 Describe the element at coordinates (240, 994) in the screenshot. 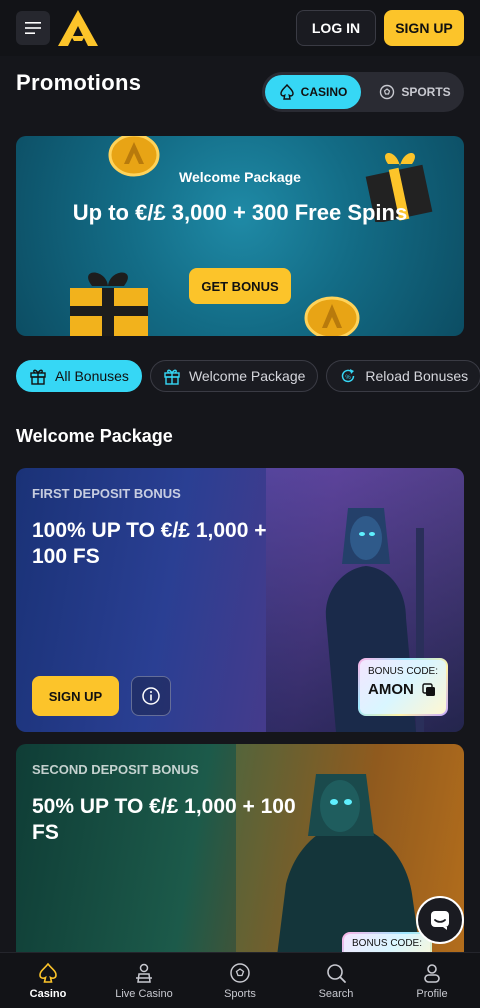

I see `nav-sports-label: Sports` at that location.